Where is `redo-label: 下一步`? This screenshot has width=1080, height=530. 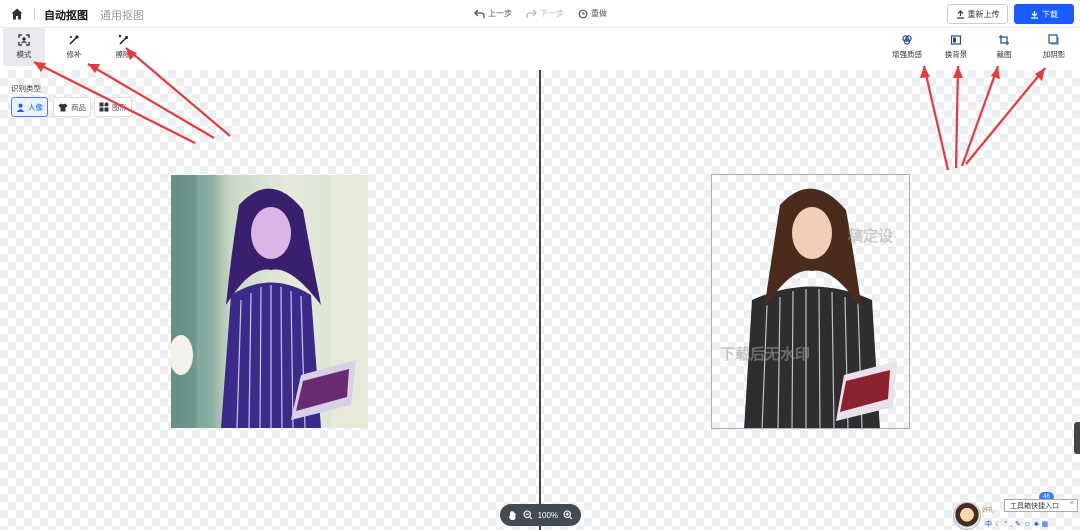 redo-label: 下一步 is located at coordinates (552, 13).